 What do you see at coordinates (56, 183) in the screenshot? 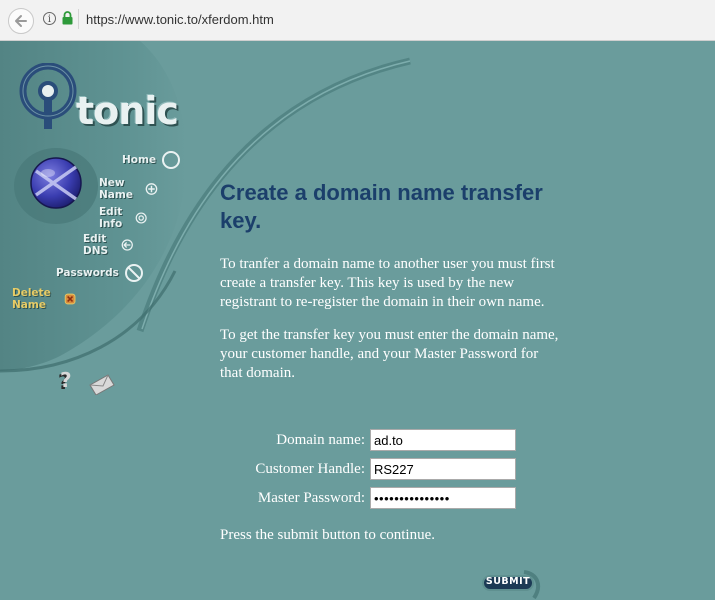
I see `globe-icon` at bounding box center [56, 183].